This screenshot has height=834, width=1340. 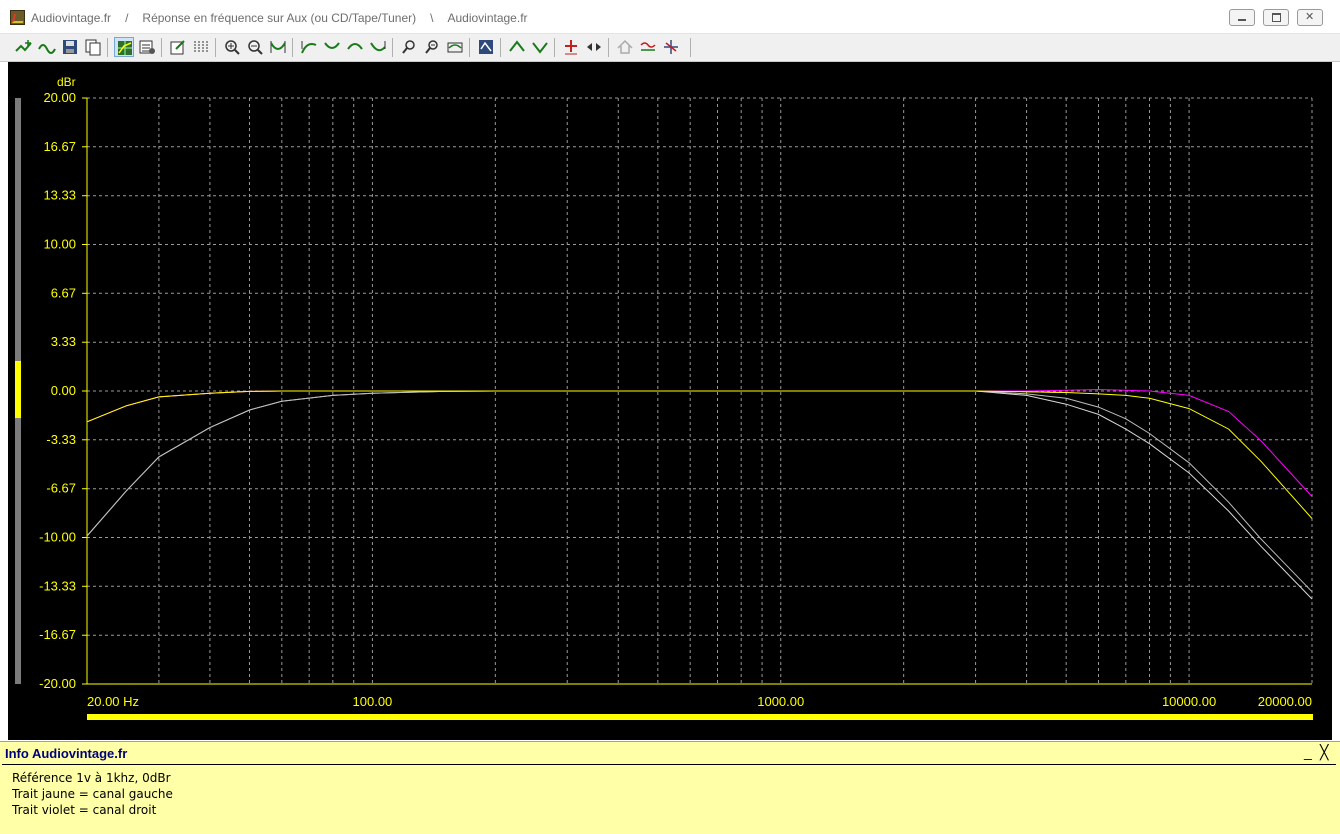 What do you see at coordinates (1324, 752) in the screenshot?
I see `info-close-button: ╳` at bounding box center [1324, 752].